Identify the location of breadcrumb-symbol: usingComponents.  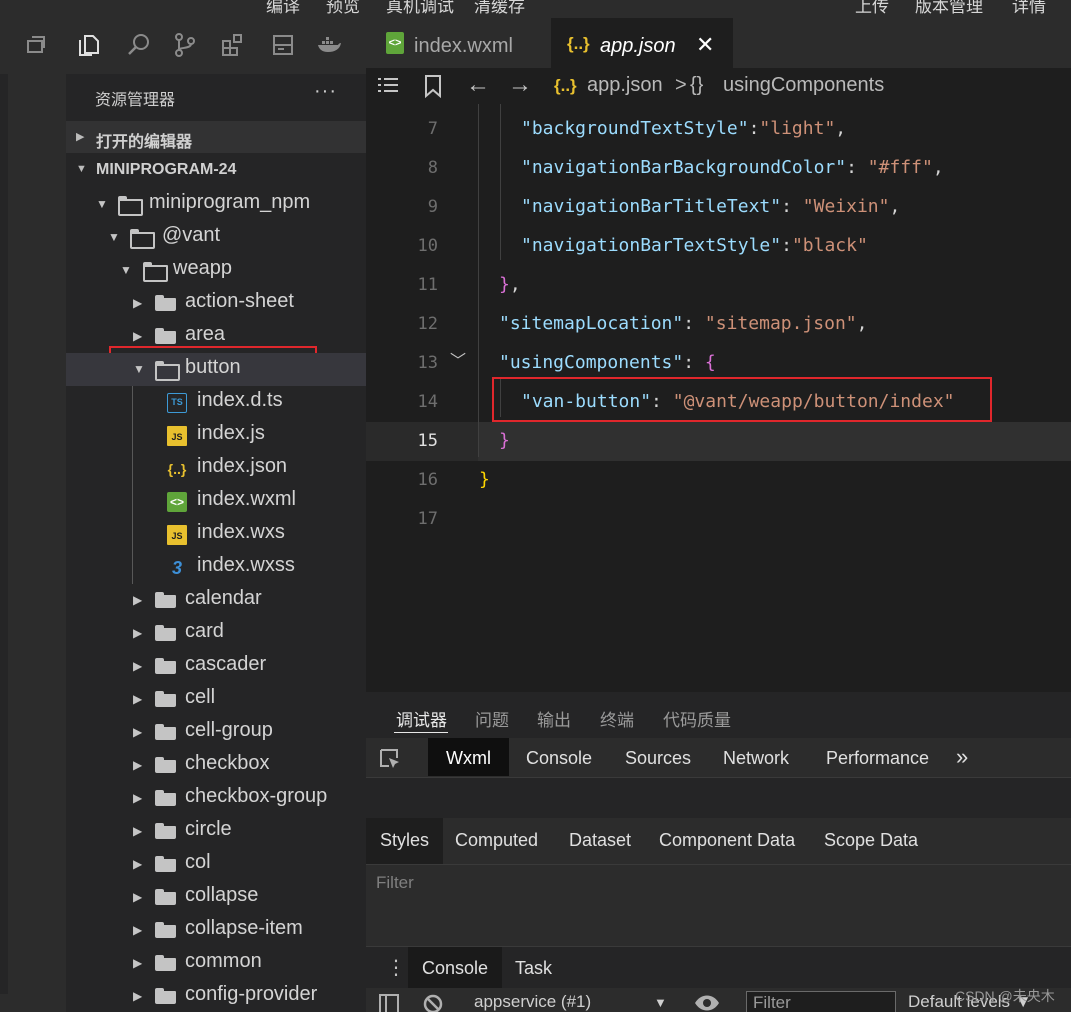
(803, 85).